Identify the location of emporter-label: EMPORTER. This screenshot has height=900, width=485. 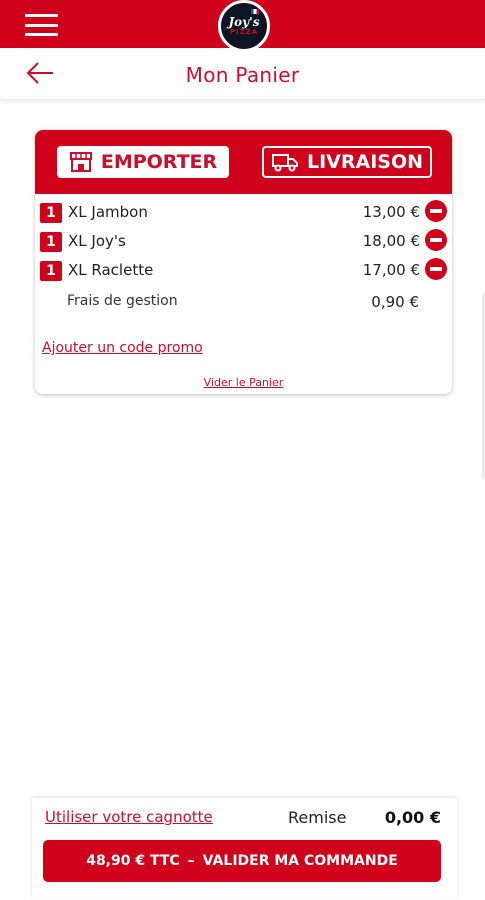
(159, 162).